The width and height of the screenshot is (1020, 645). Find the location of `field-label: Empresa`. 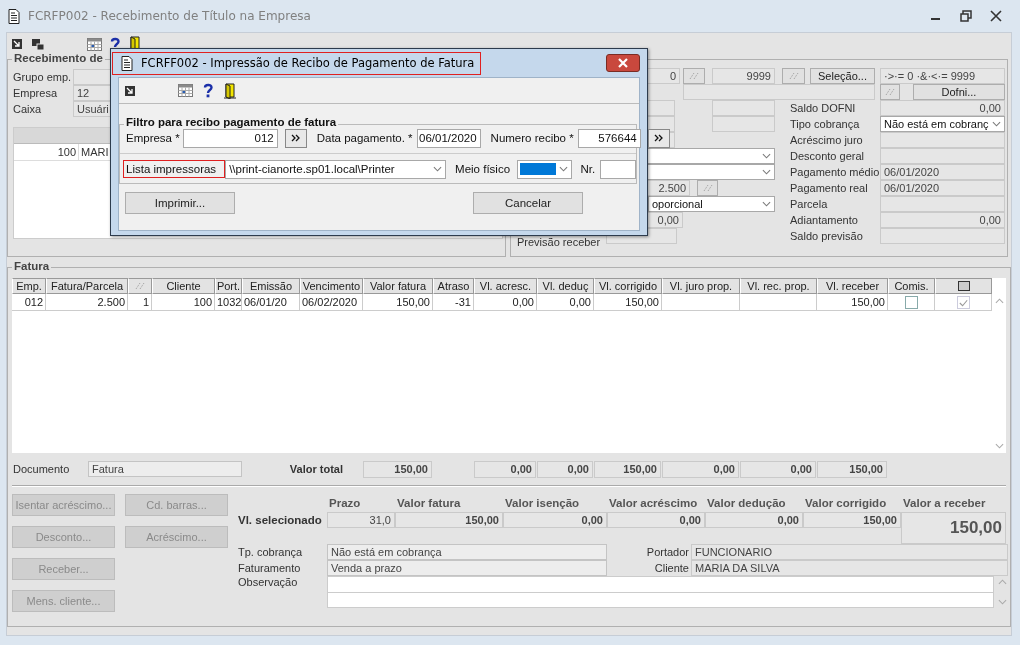

field-label: Empresa is located at coordinates (36, 93).